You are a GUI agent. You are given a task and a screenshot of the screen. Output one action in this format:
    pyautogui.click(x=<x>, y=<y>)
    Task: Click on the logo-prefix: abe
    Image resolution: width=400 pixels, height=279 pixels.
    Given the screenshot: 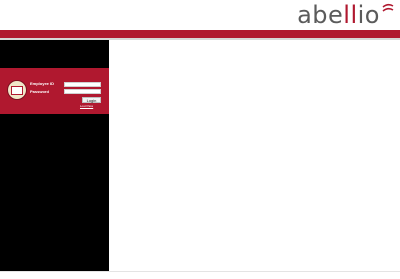 What is the action you would take?
    pyautogui.click(x=320, y=15)
    